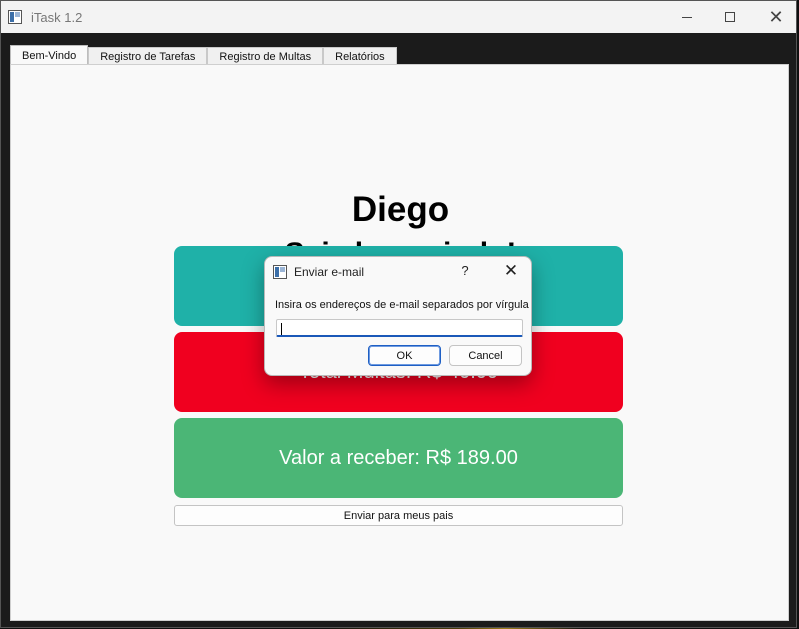 This screenshot has width=799, height=629. I want to click on text-caret, so click(281, 329).